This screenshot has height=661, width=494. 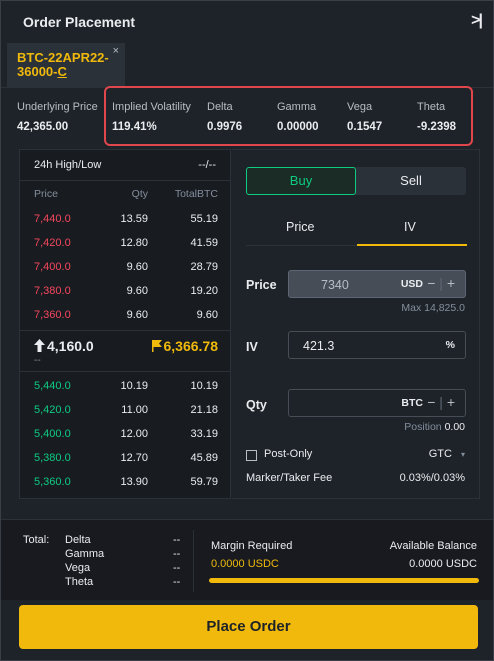 What do you see at coordinates (335, 285) in the screenshot?
I see `price-input-value: 7340` at bounding box center [335, 285].